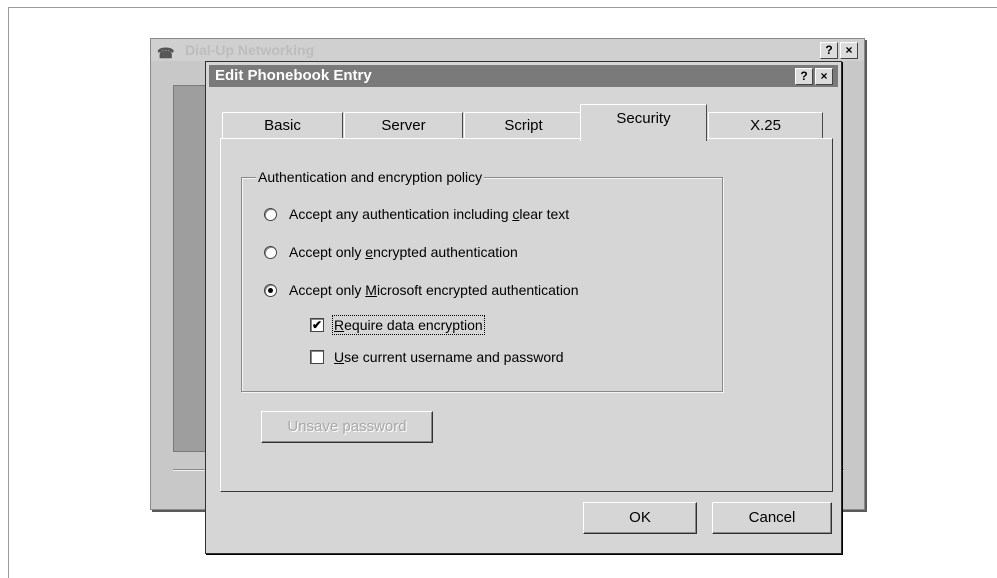 This screenshot has height=578, width=997. I want to click on ok-button: OK, so click(640, 518).